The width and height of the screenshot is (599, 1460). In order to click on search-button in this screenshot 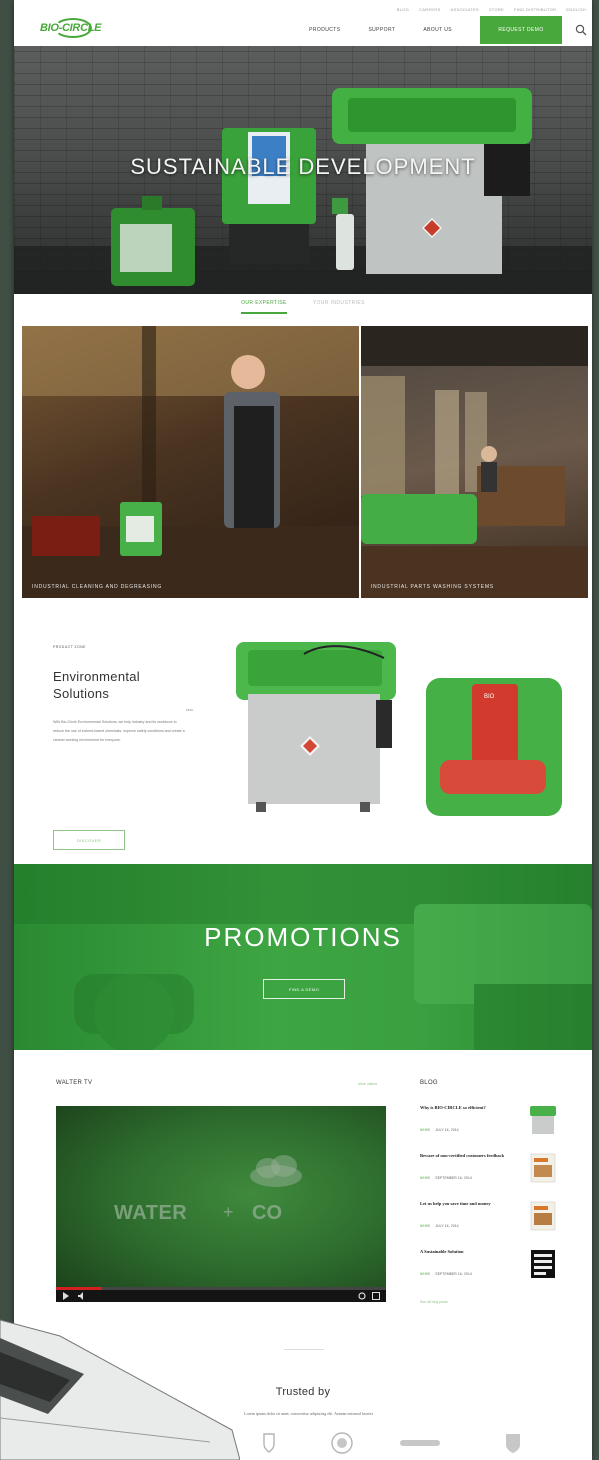, I will do `click(581, 30)`.